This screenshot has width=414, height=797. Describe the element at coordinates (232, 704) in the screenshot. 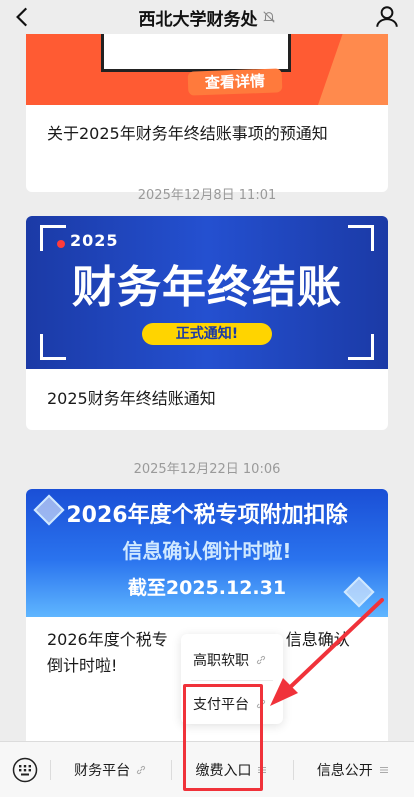

I see `submenu-item-payment-platform: 支付平台` at that location.